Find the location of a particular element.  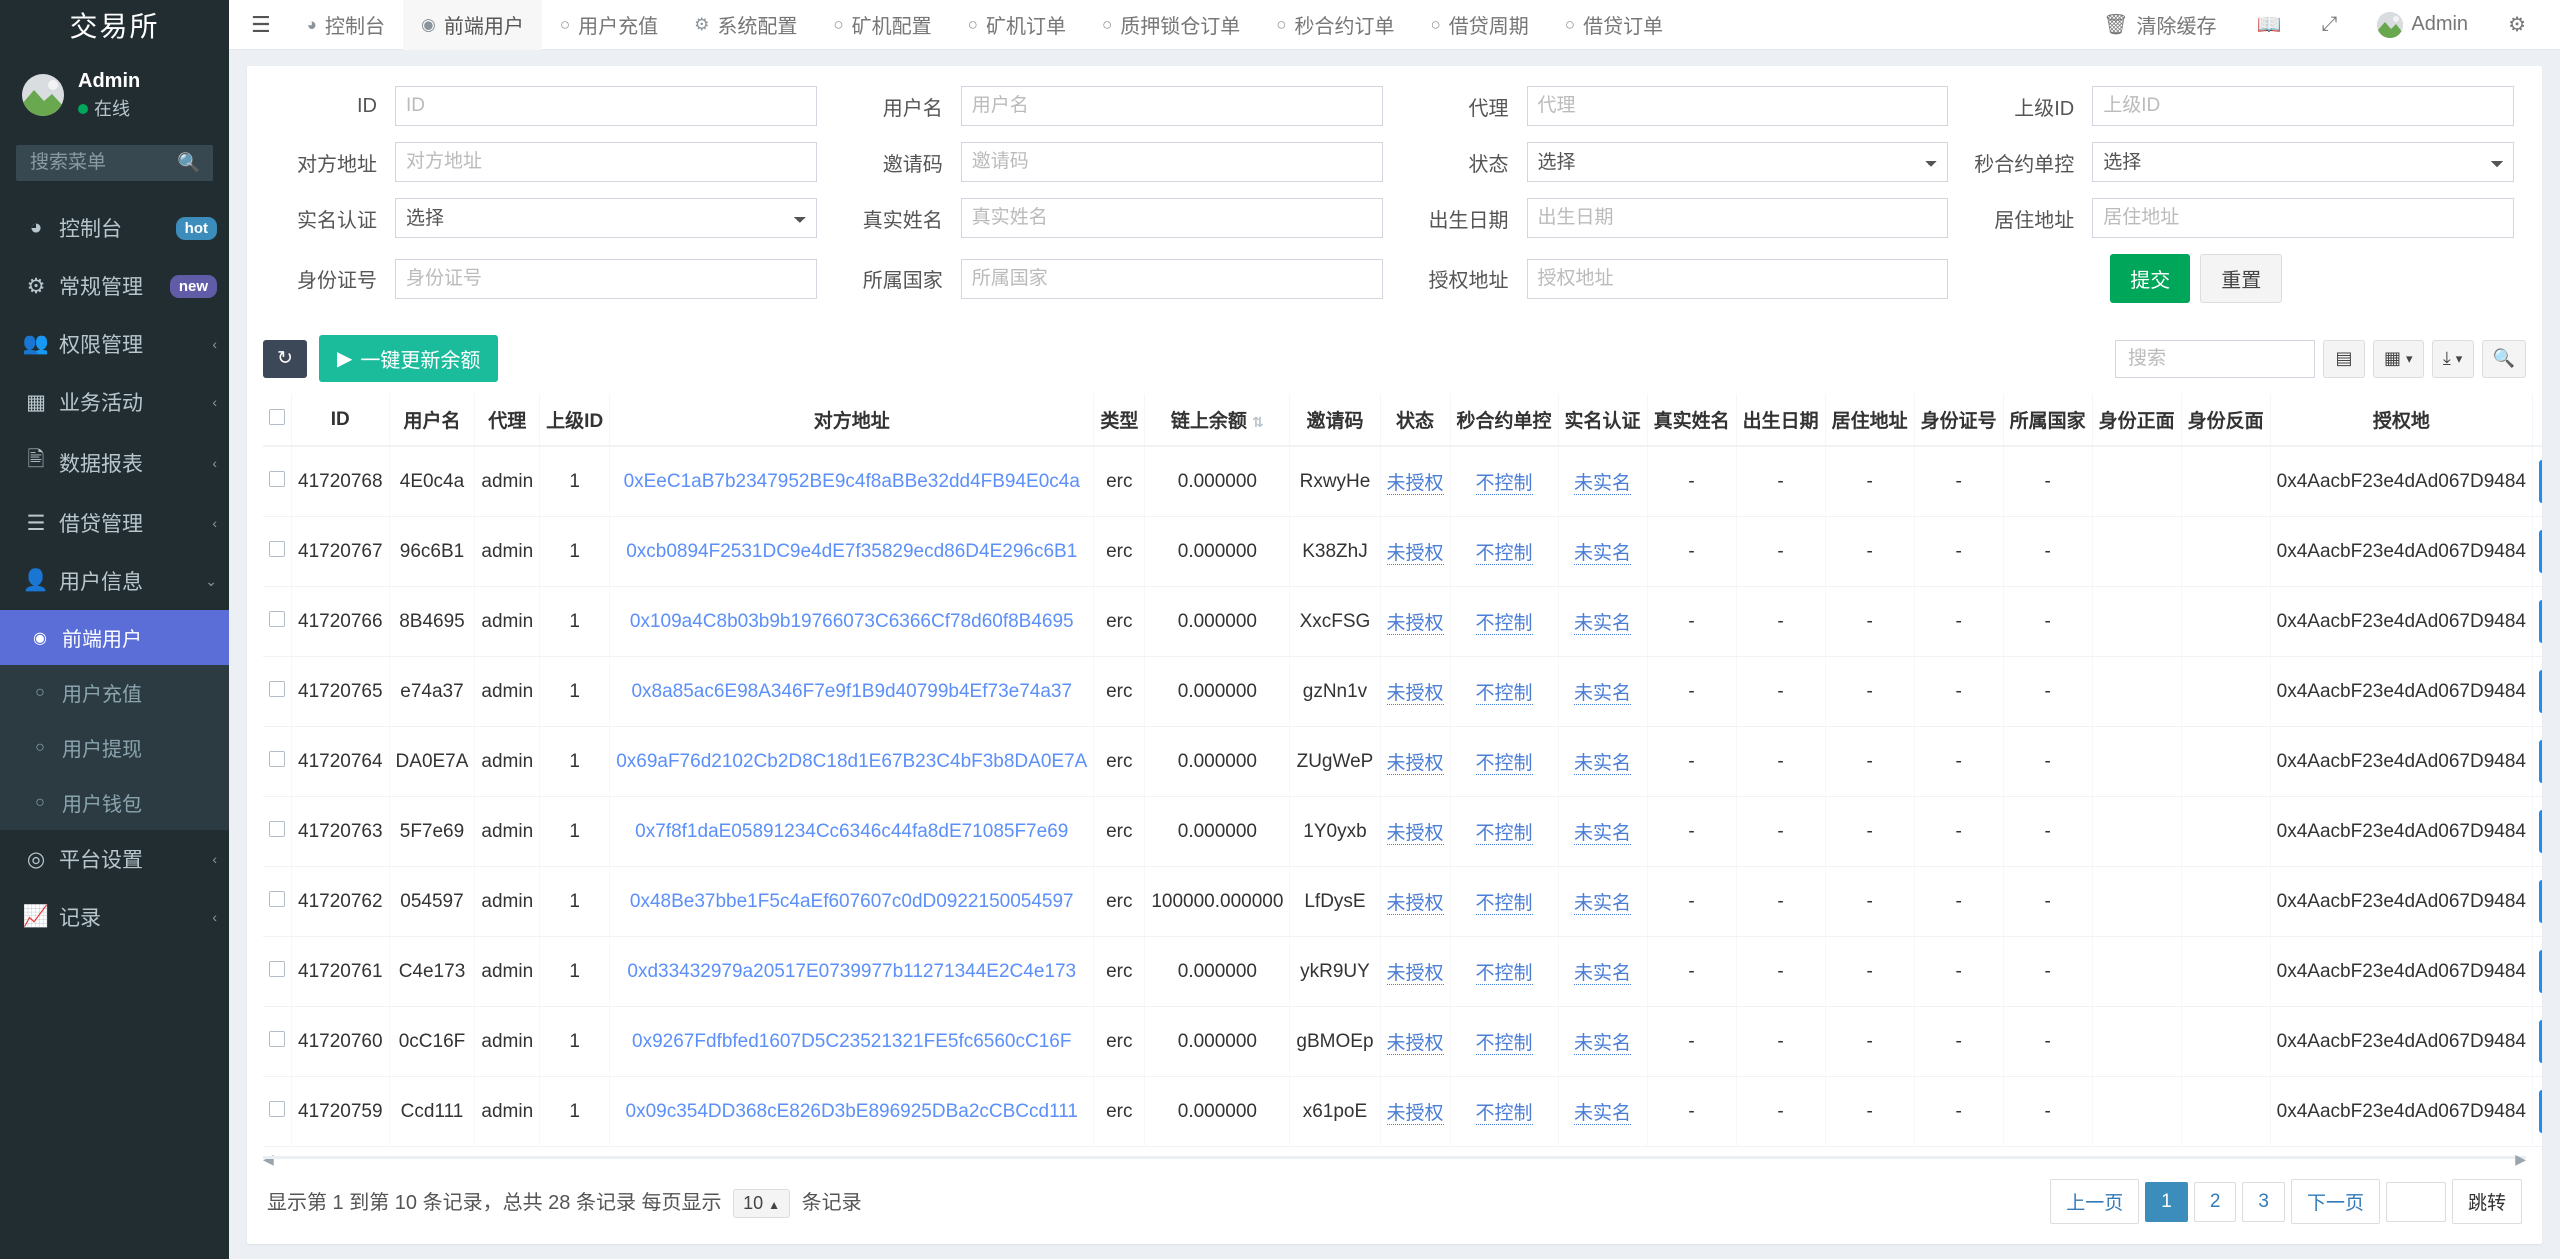

col-residence: 居住地址 is located at coordinates (1870, 420).